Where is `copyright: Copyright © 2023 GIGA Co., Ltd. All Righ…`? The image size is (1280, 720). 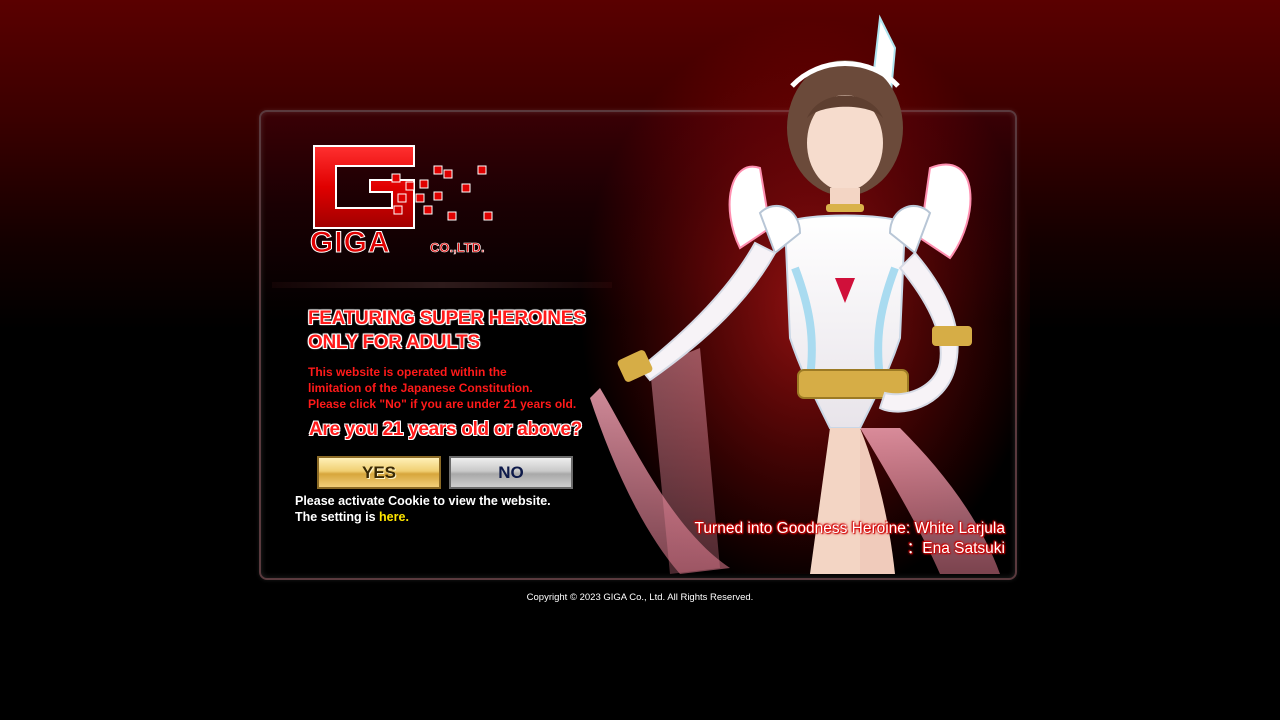 copyright: Copyright © 2023 GIGA Co., Ltd. All Righ… is located at coordinates (640, 597).